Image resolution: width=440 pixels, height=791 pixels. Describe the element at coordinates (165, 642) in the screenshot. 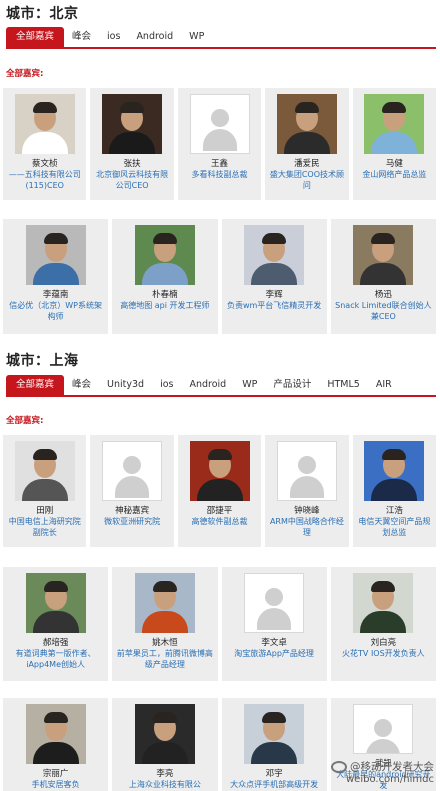

I see `guest-name: 姚木恒` at that location.